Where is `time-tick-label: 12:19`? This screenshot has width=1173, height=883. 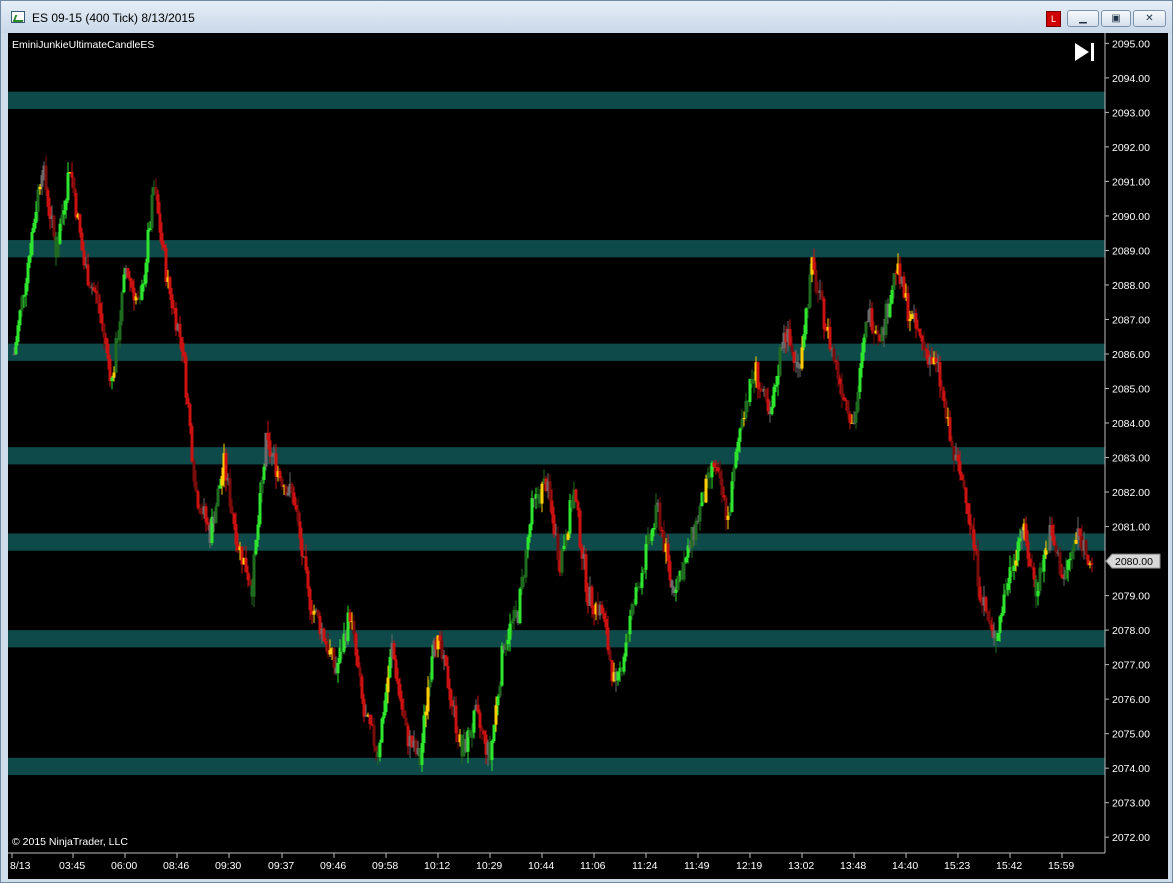
time-tick-label: 12:19 is located at coordinates (749, 866).